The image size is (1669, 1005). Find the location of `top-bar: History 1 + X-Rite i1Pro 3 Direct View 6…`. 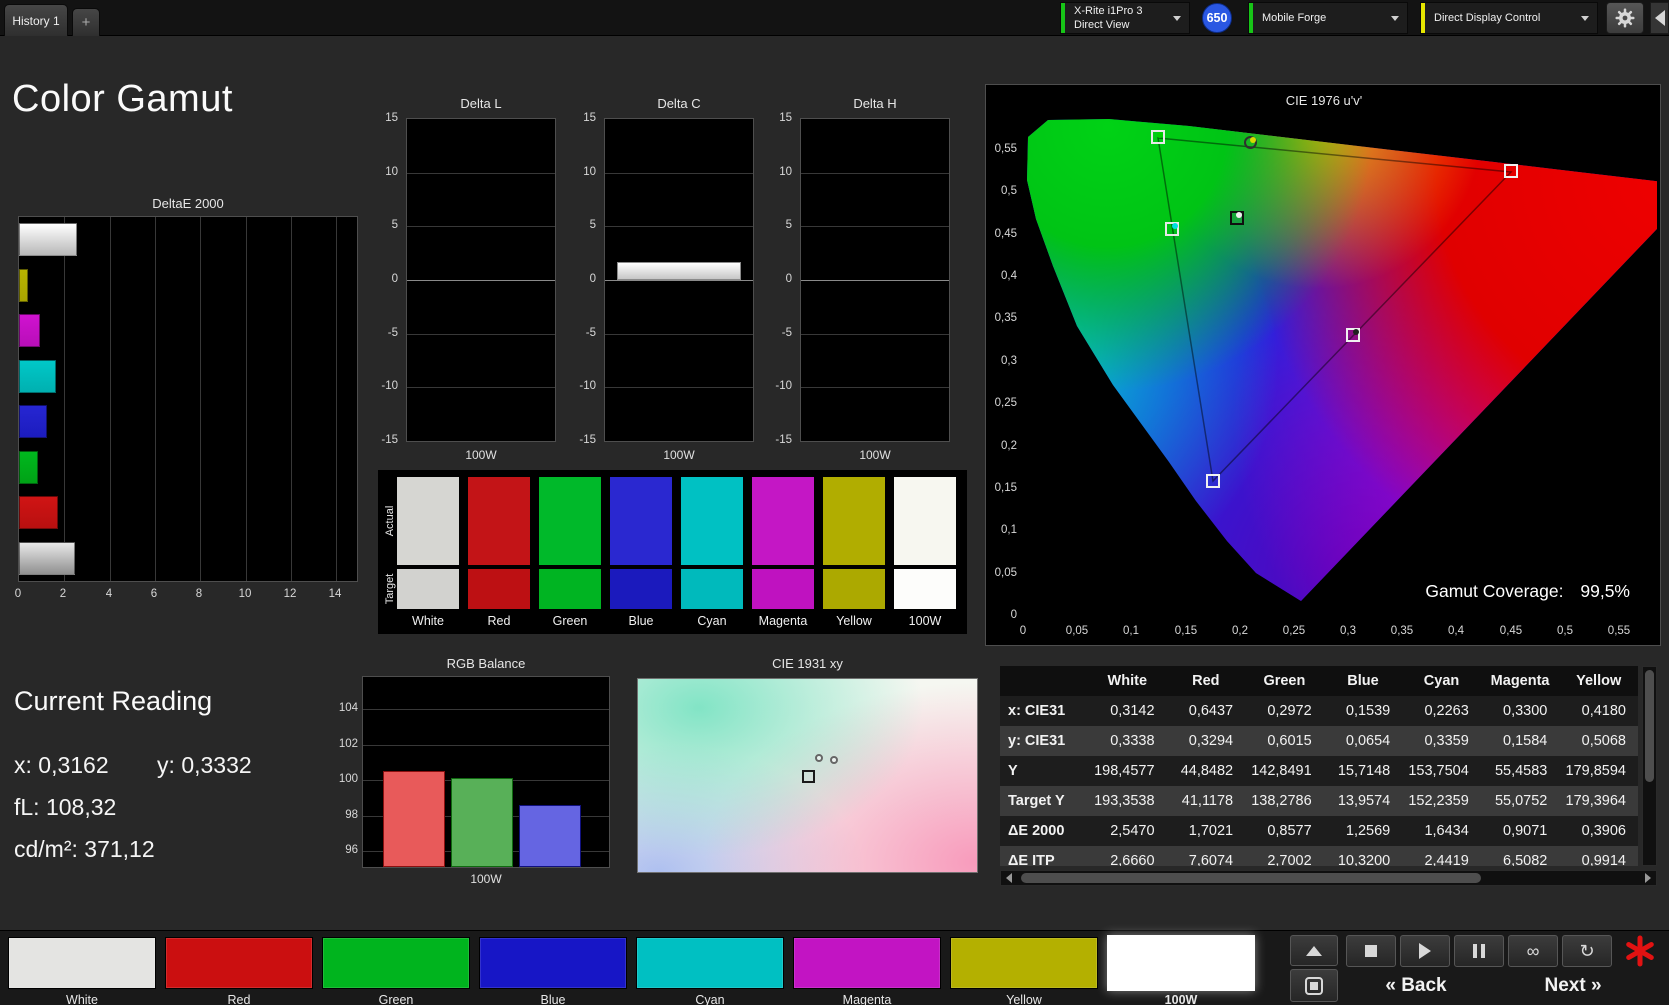

top-bar: History 1 + X-Rite i1Pro 3 Direct View 6… is located at coordinates (834, 18).